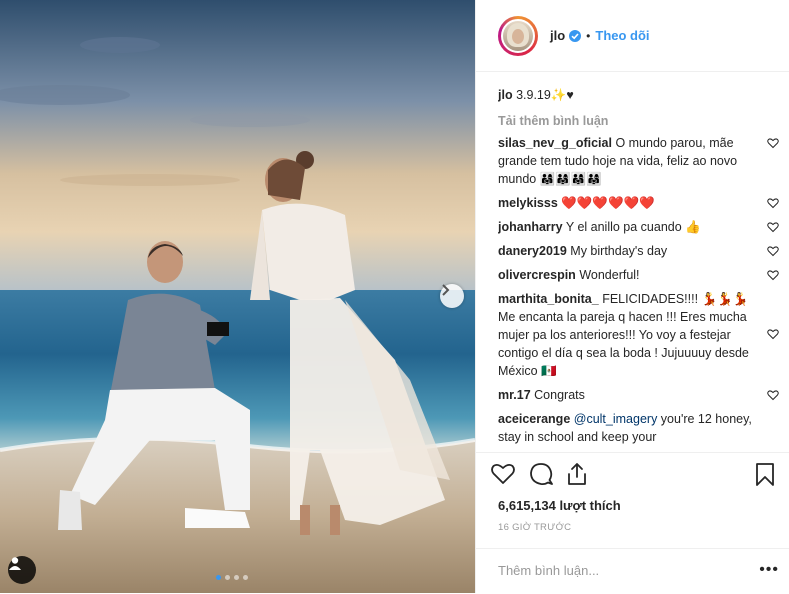  What do you see at coordinates (638, 95) in the screenshot?
I see `post-caption: jlo 3.9.19✨♥` at bounding box center [638, 95].